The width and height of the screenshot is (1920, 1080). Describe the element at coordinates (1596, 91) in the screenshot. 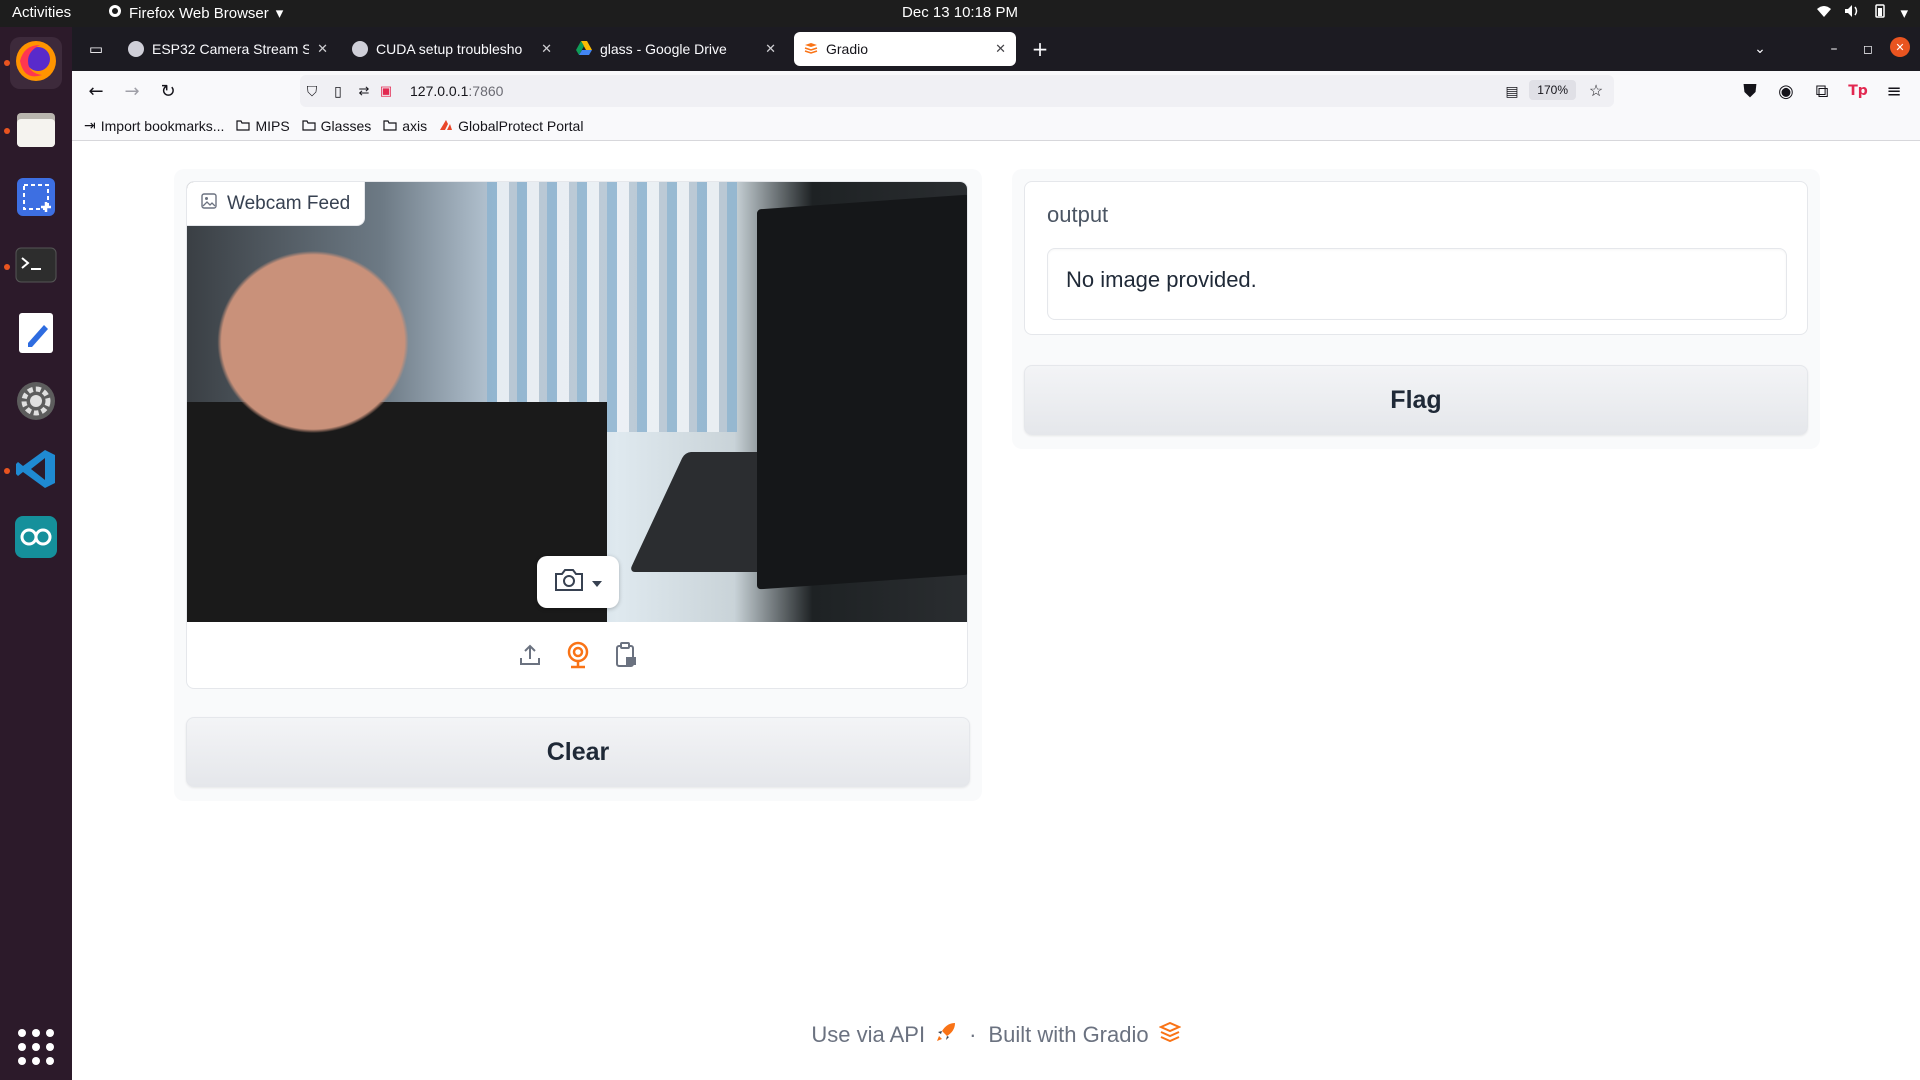

I see `bookmark-star-icon: ☆` at that location.